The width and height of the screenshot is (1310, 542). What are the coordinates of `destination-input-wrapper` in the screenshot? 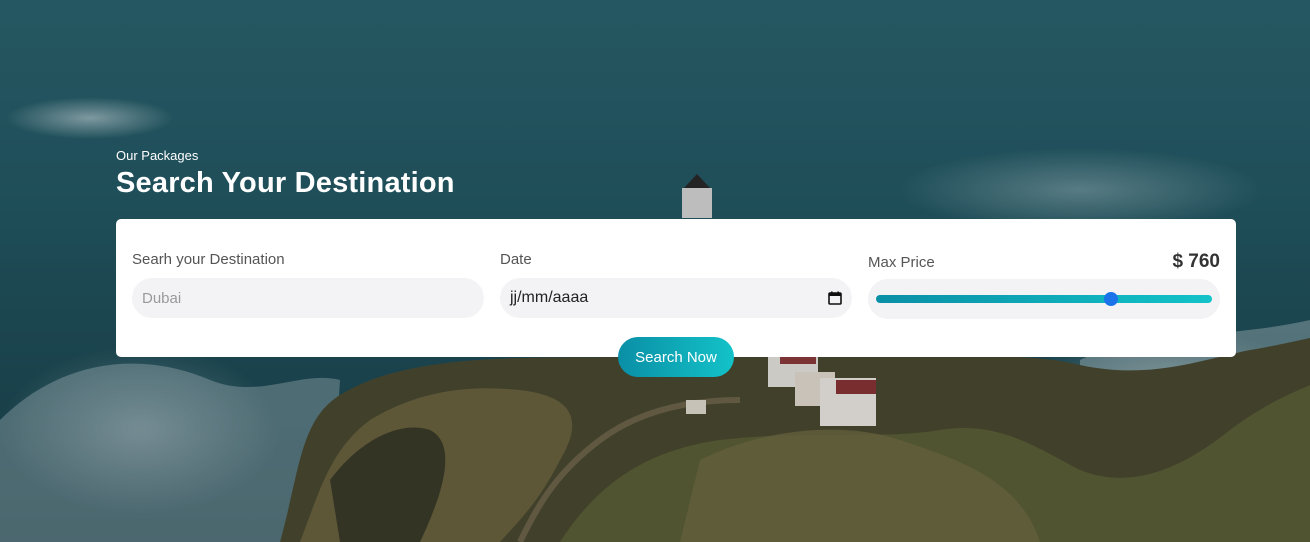 It's located at (308, 298).